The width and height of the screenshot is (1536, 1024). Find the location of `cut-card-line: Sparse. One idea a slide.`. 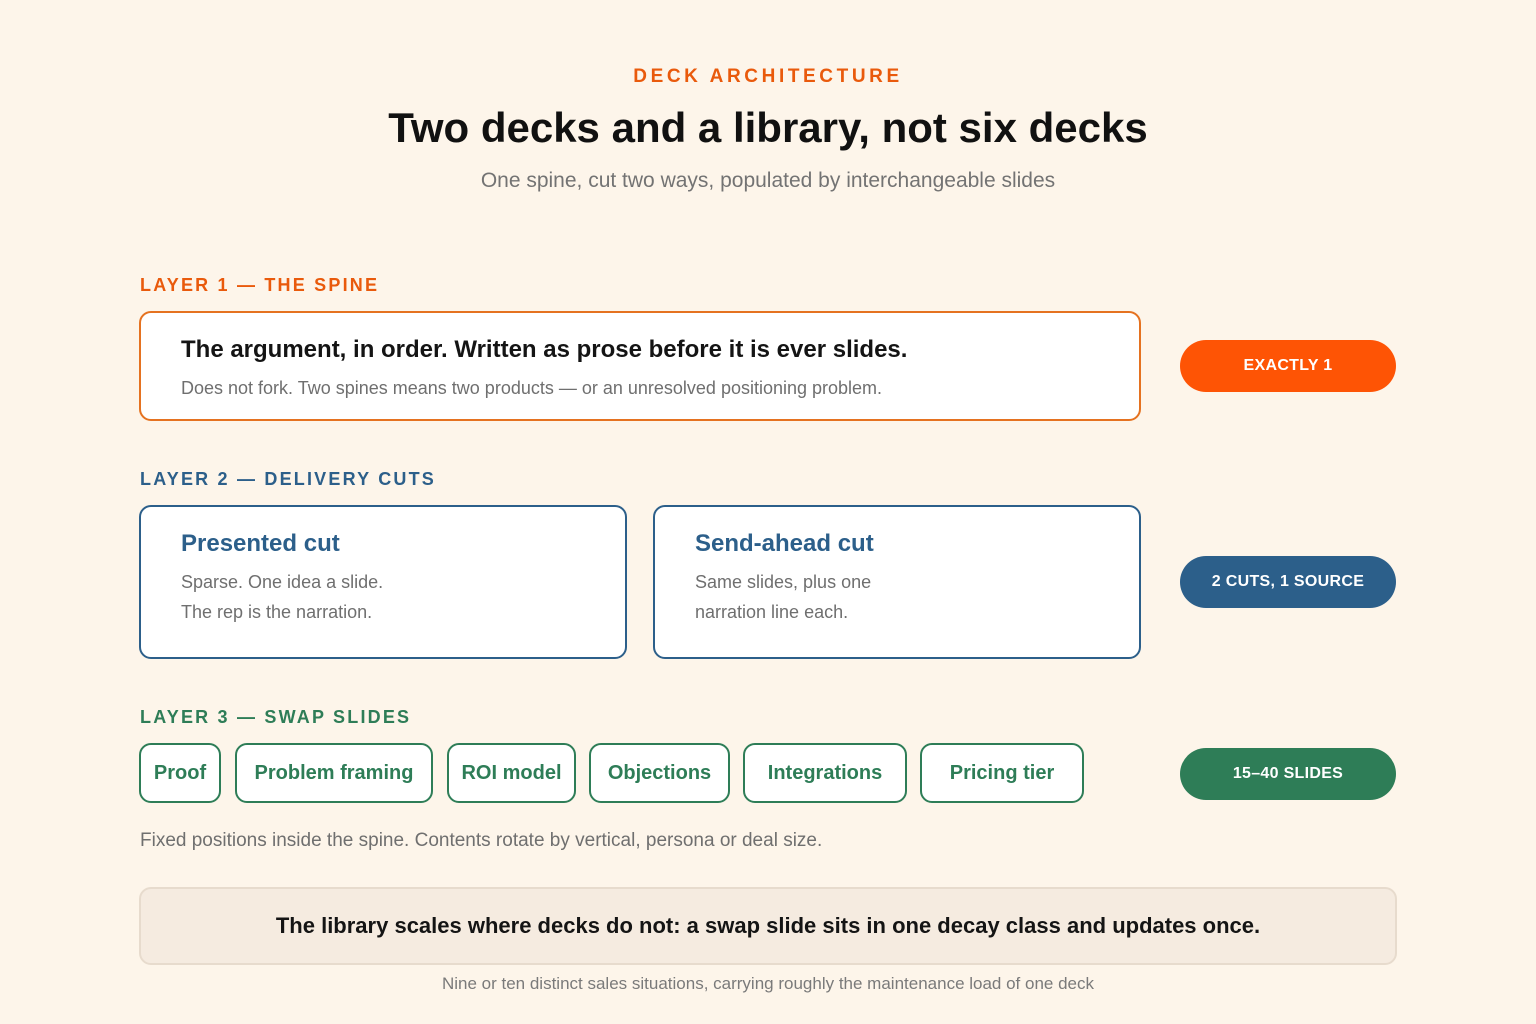

cut-card-line: Sparse. One idea a slide. is located at coordinates (282, 582).